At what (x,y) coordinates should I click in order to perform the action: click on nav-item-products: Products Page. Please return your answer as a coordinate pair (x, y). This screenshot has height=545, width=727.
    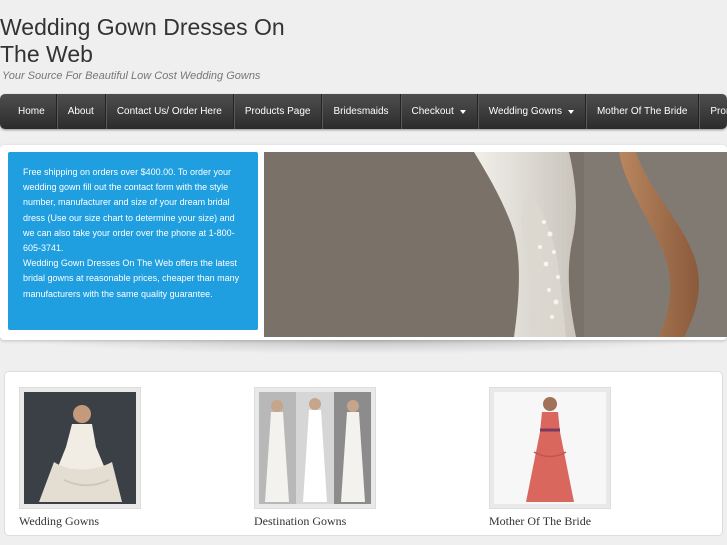
    Looking at the image, I should click on (278, 111).